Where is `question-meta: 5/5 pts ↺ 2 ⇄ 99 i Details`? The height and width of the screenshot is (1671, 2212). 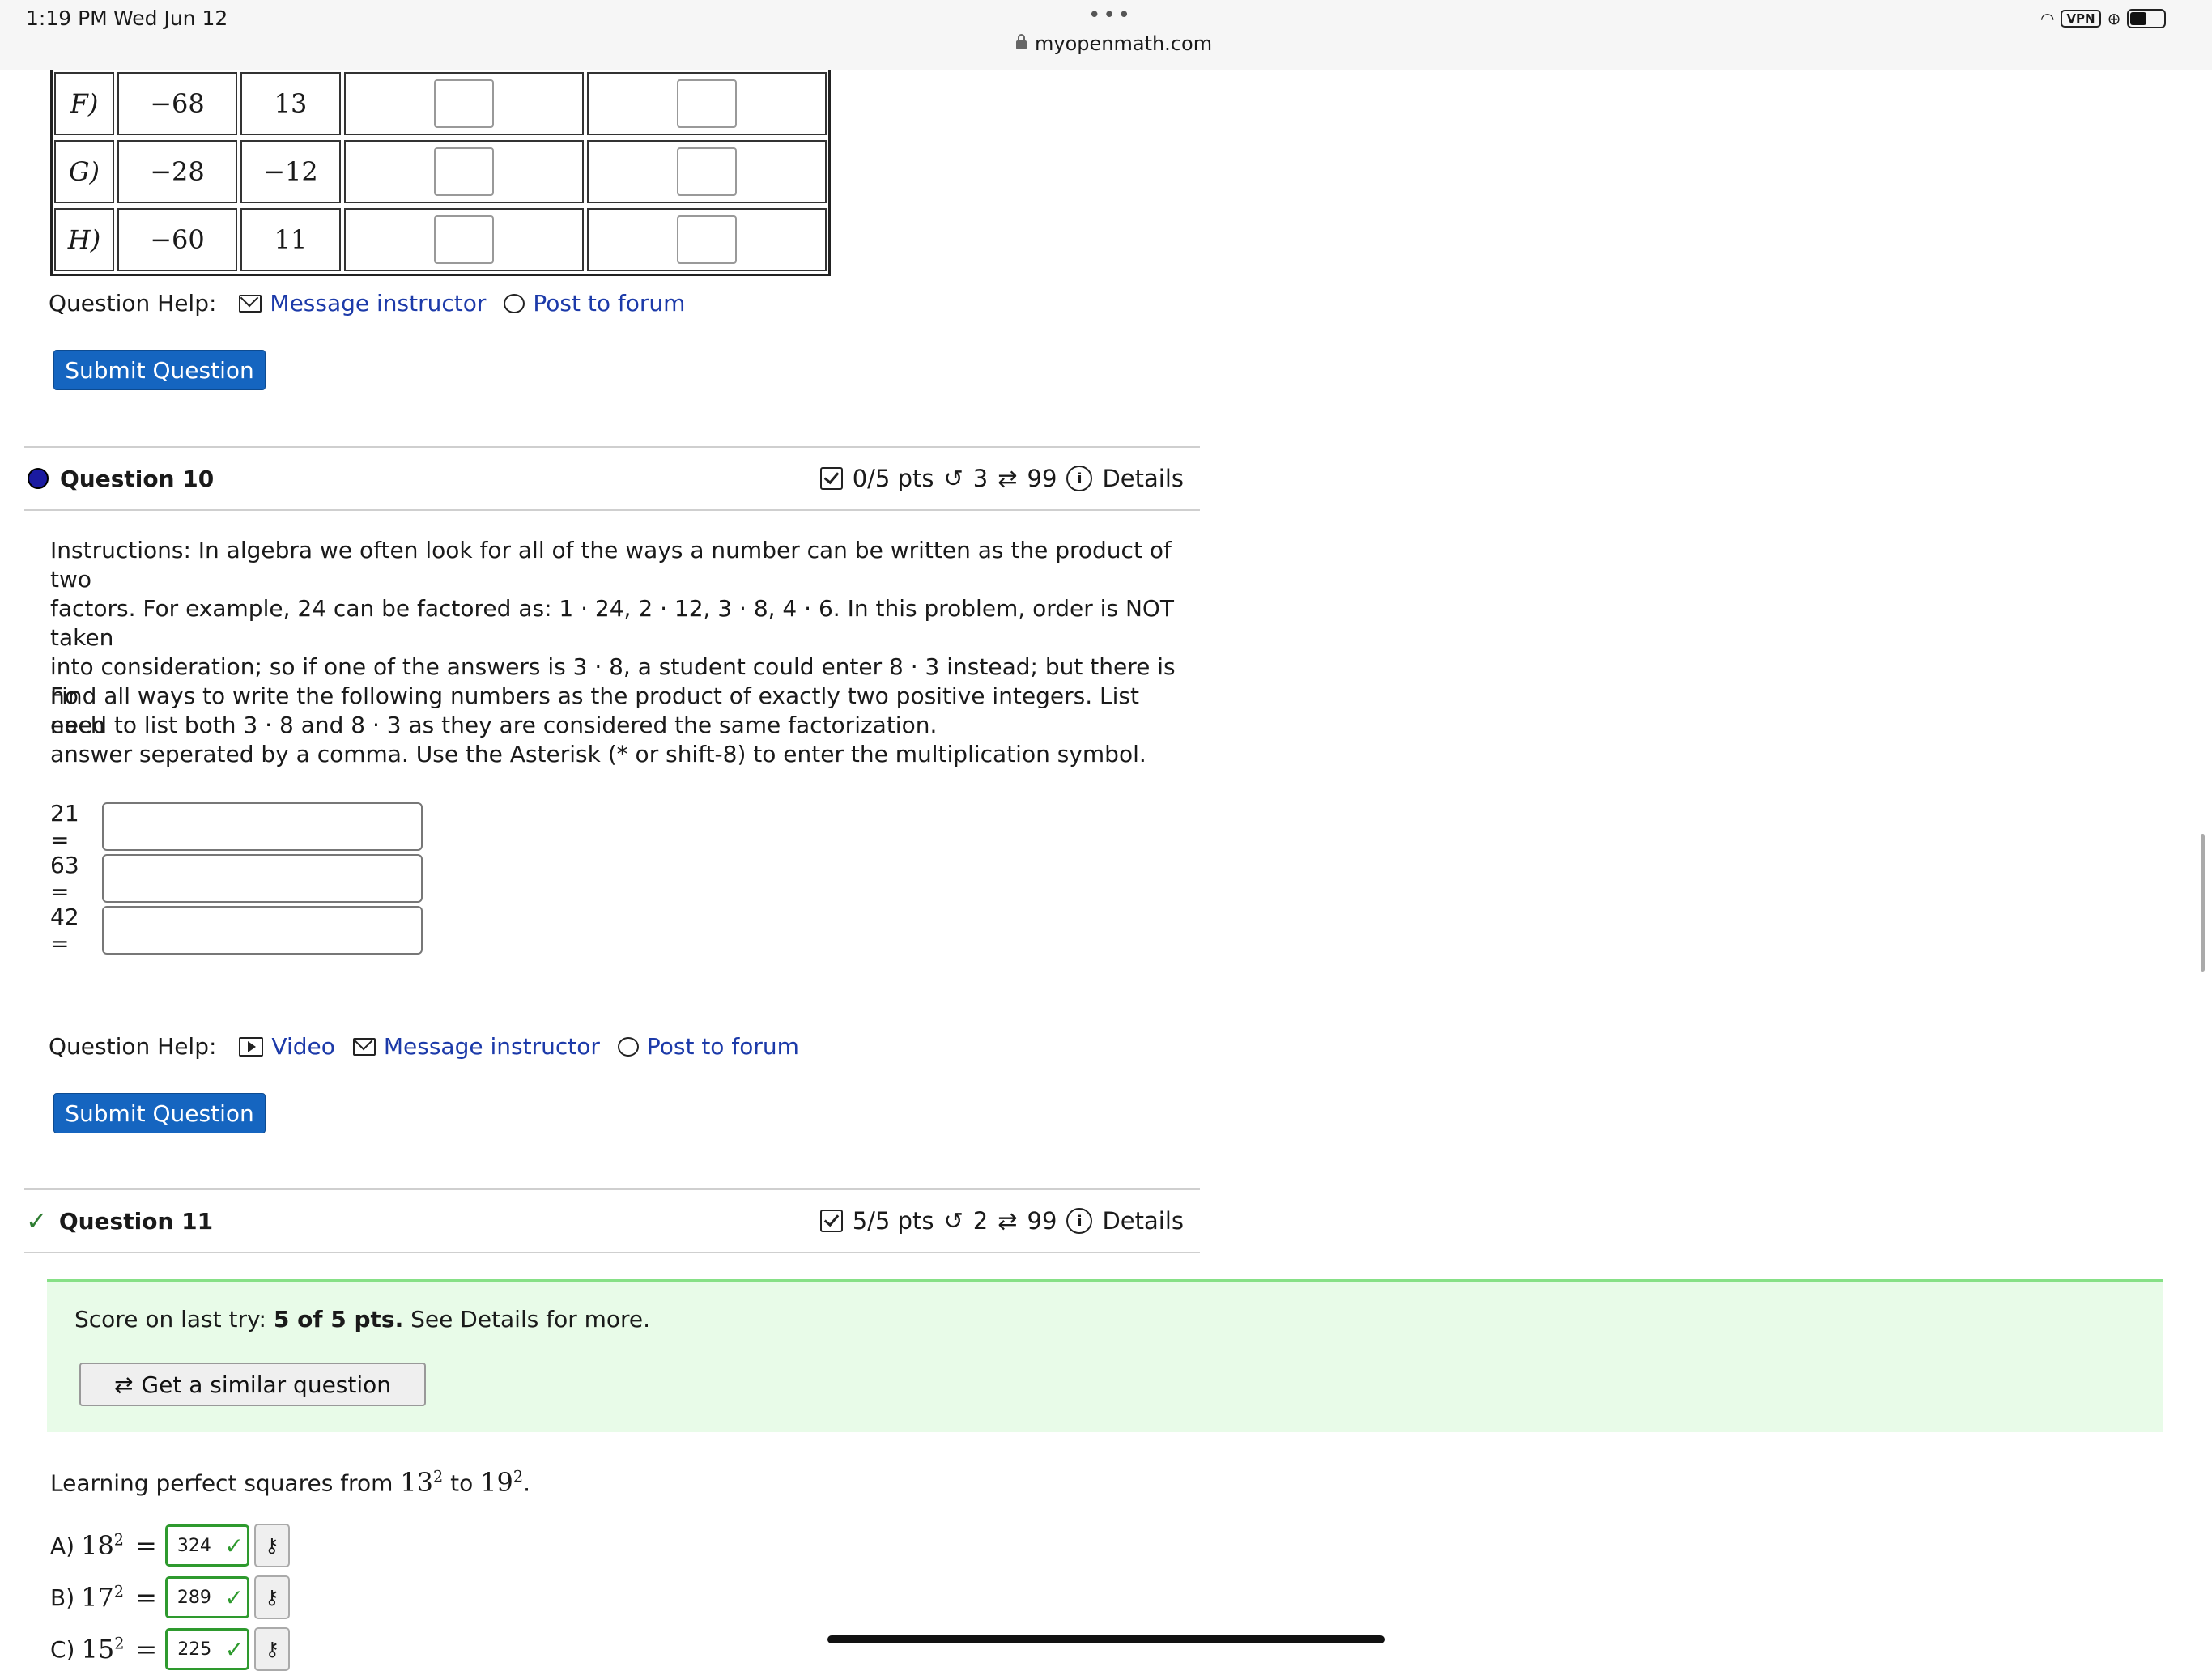 question-meta: 5/5 pts ↺ 2 ⇄ 99 i Details is located at coordinates (1010, 1221).